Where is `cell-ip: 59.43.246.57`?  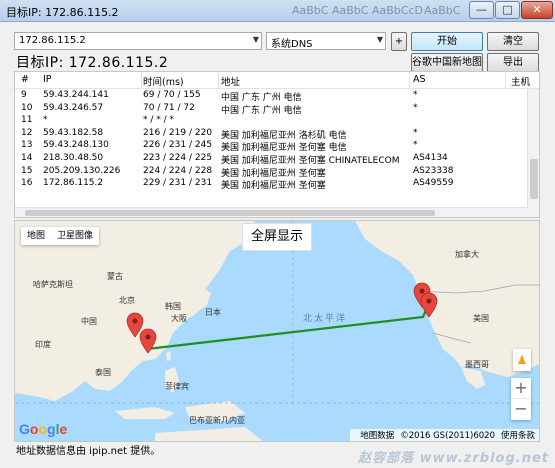
cell-ip: 59.43.246.57 is located at coordinates (73, 107).